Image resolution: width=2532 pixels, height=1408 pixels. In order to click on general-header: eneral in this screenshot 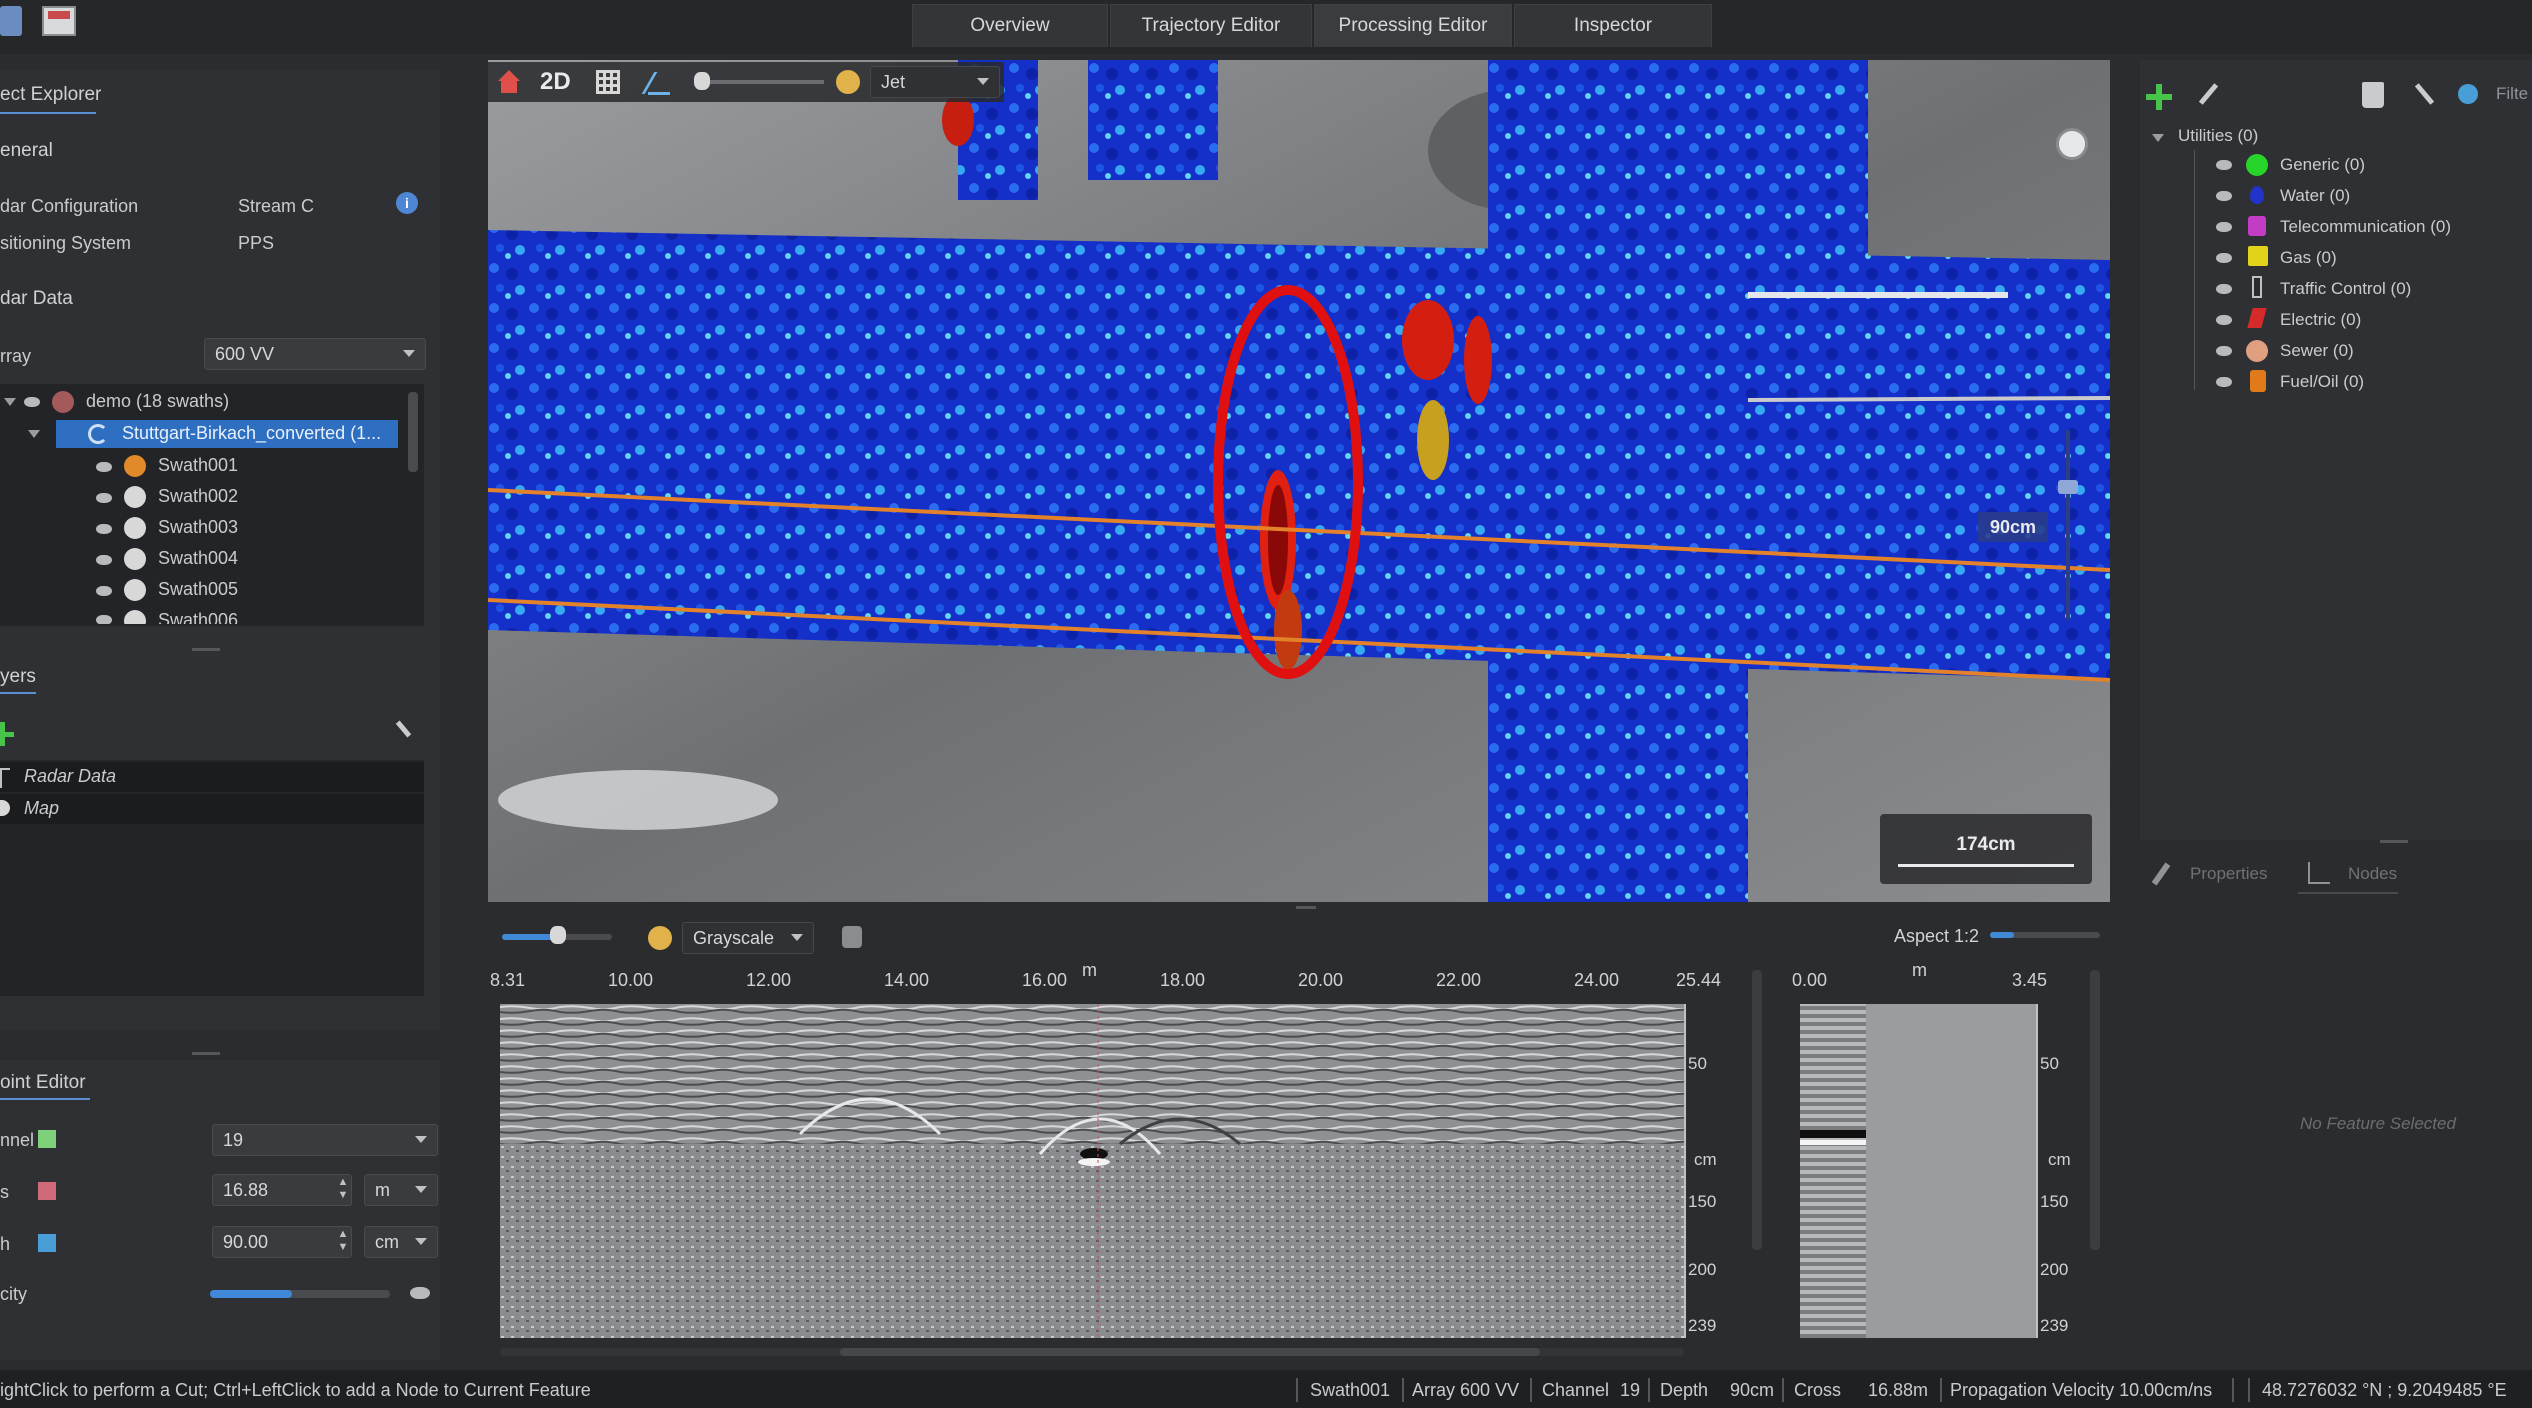, I will do `click(26, 151)`.